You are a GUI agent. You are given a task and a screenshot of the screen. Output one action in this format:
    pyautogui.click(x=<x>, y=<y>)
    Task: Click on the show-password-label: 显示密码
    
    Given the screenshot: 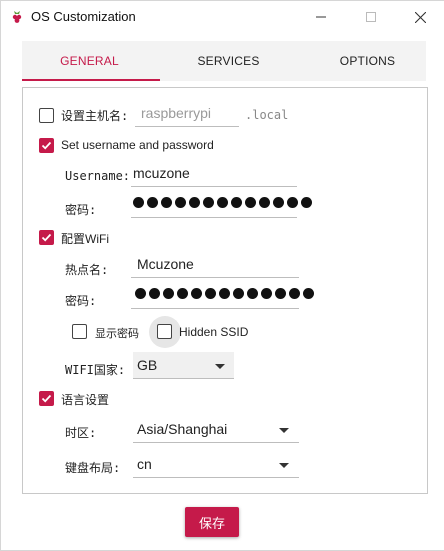 What is the action you would take?
    pyautogui.click(x=117, y=333)
    